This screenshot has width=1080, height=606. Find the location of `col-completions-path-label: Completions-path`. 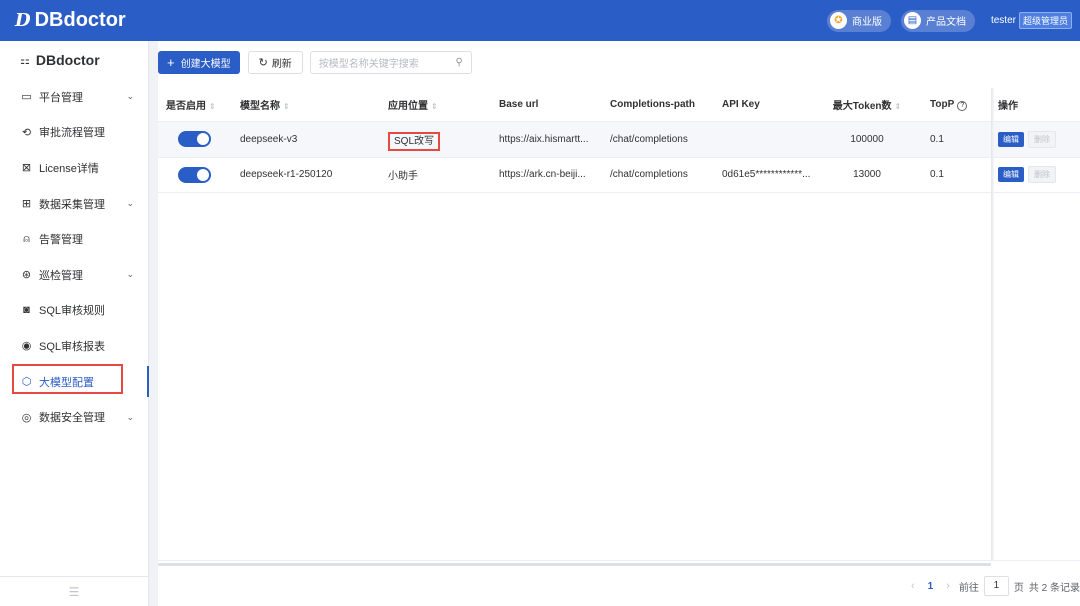

col-completions-path-label: Completions-path is located at coordinates (652, 104).